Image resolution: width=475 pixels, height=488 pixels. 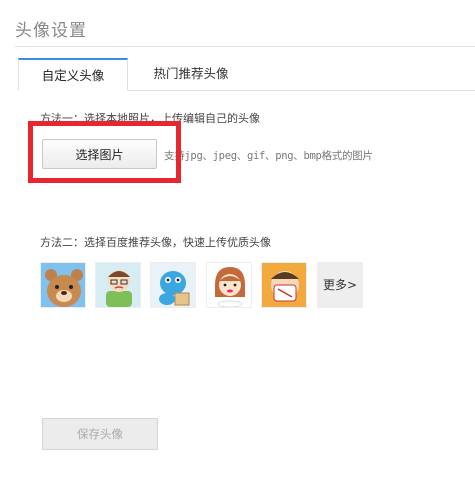 I want to click on page-title: 头像设置, so click(x=51, y=31).